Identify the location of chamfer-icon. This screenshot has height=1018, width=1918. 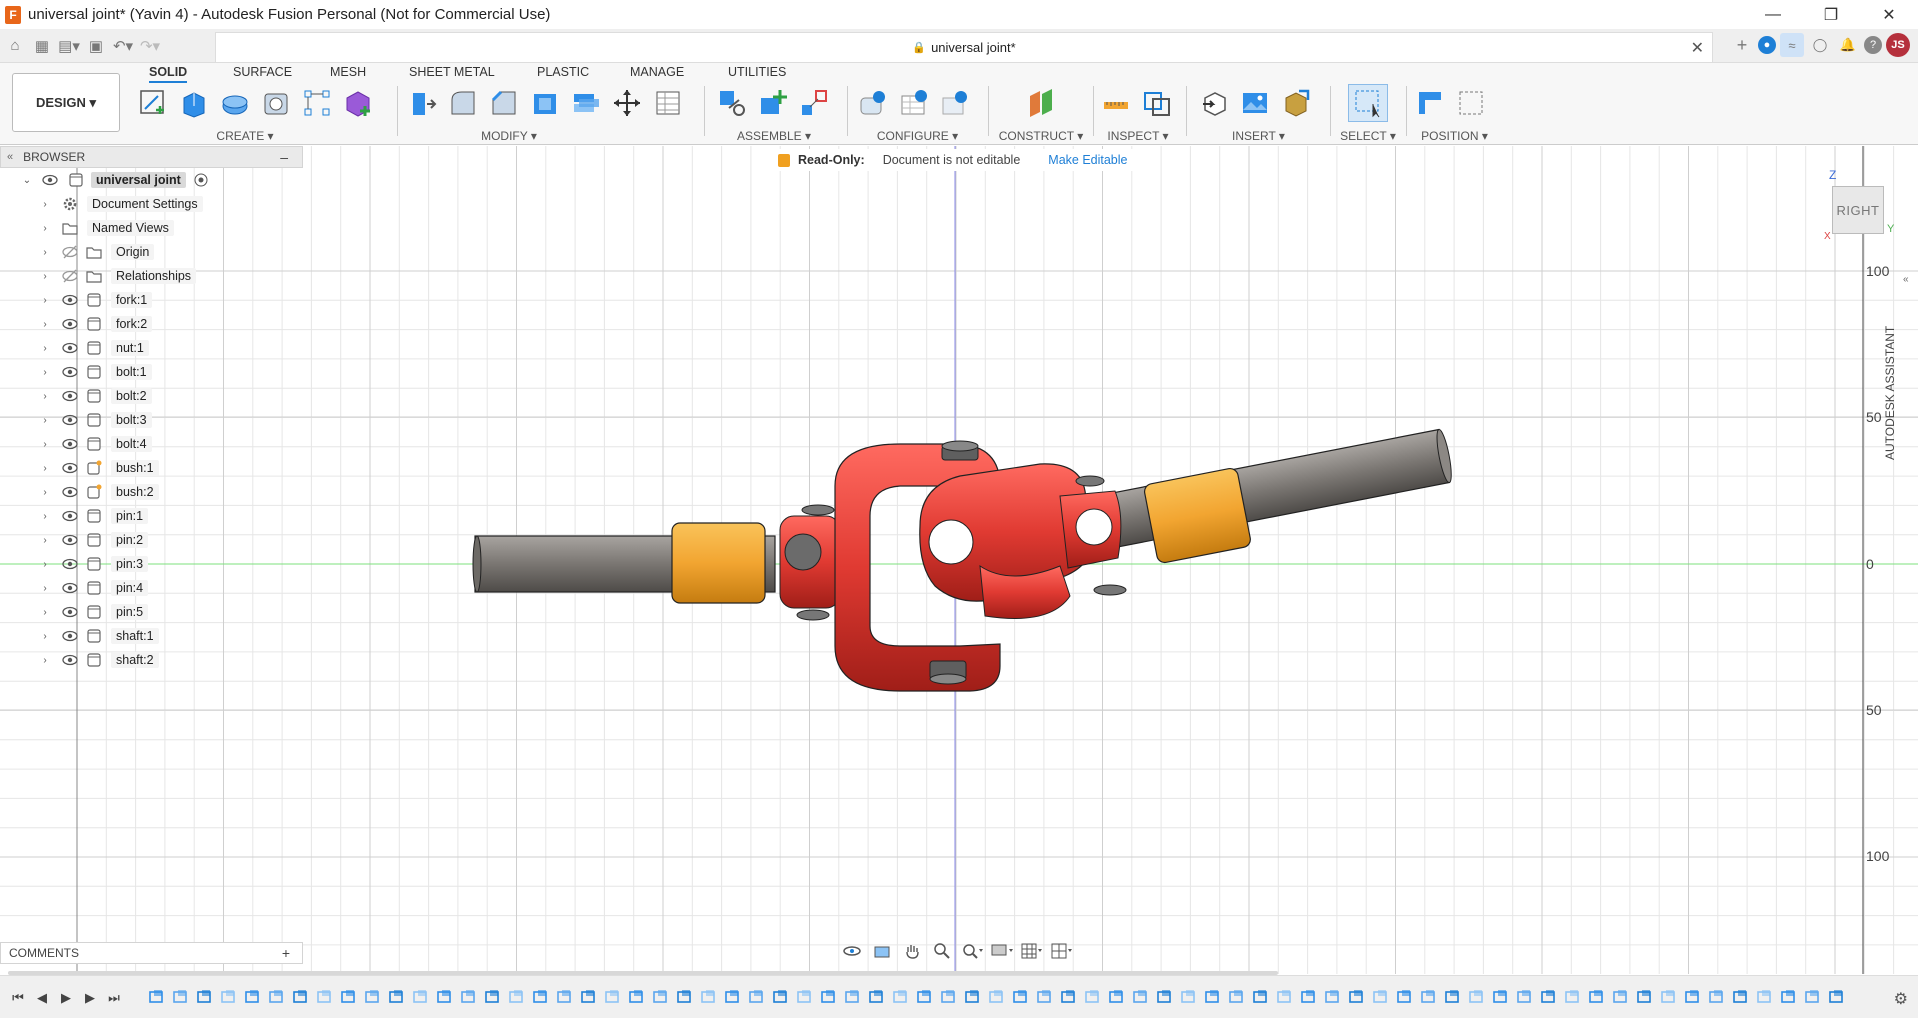
(503, 103).